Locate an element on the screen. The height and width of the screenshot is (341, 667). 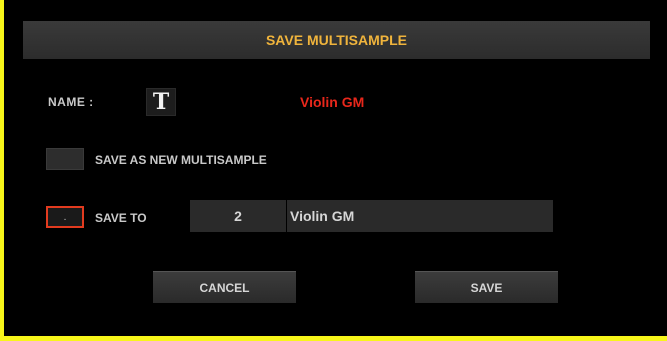
save-button-label: SAVE is located at coordinates (486, 287).